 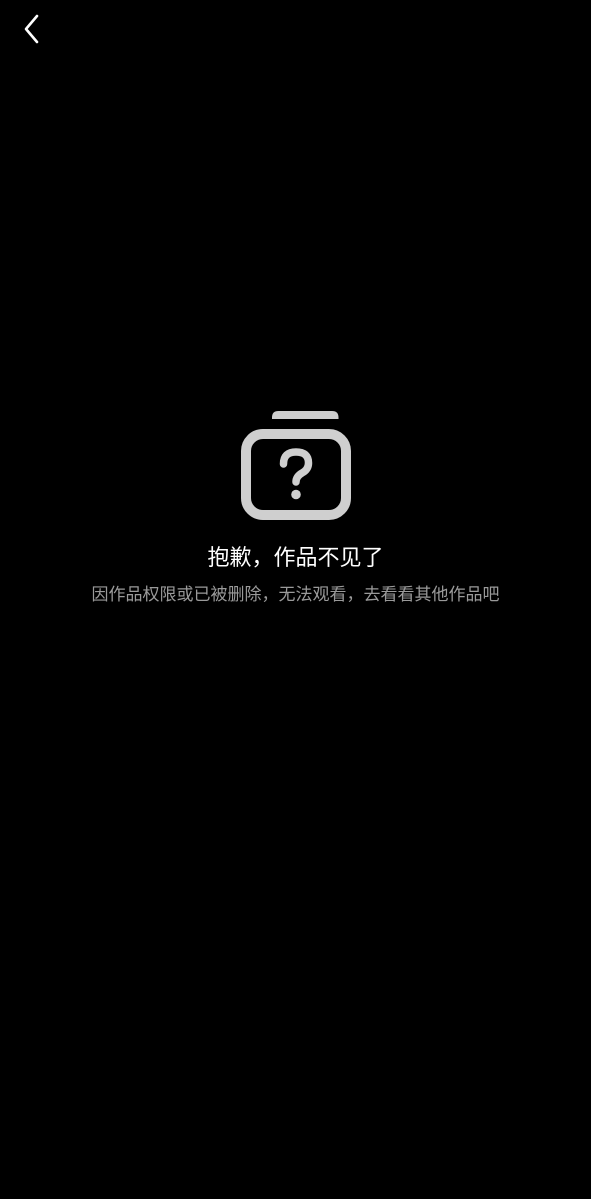 I want to click on chevron-left-icon, so click(x=31, y=29).